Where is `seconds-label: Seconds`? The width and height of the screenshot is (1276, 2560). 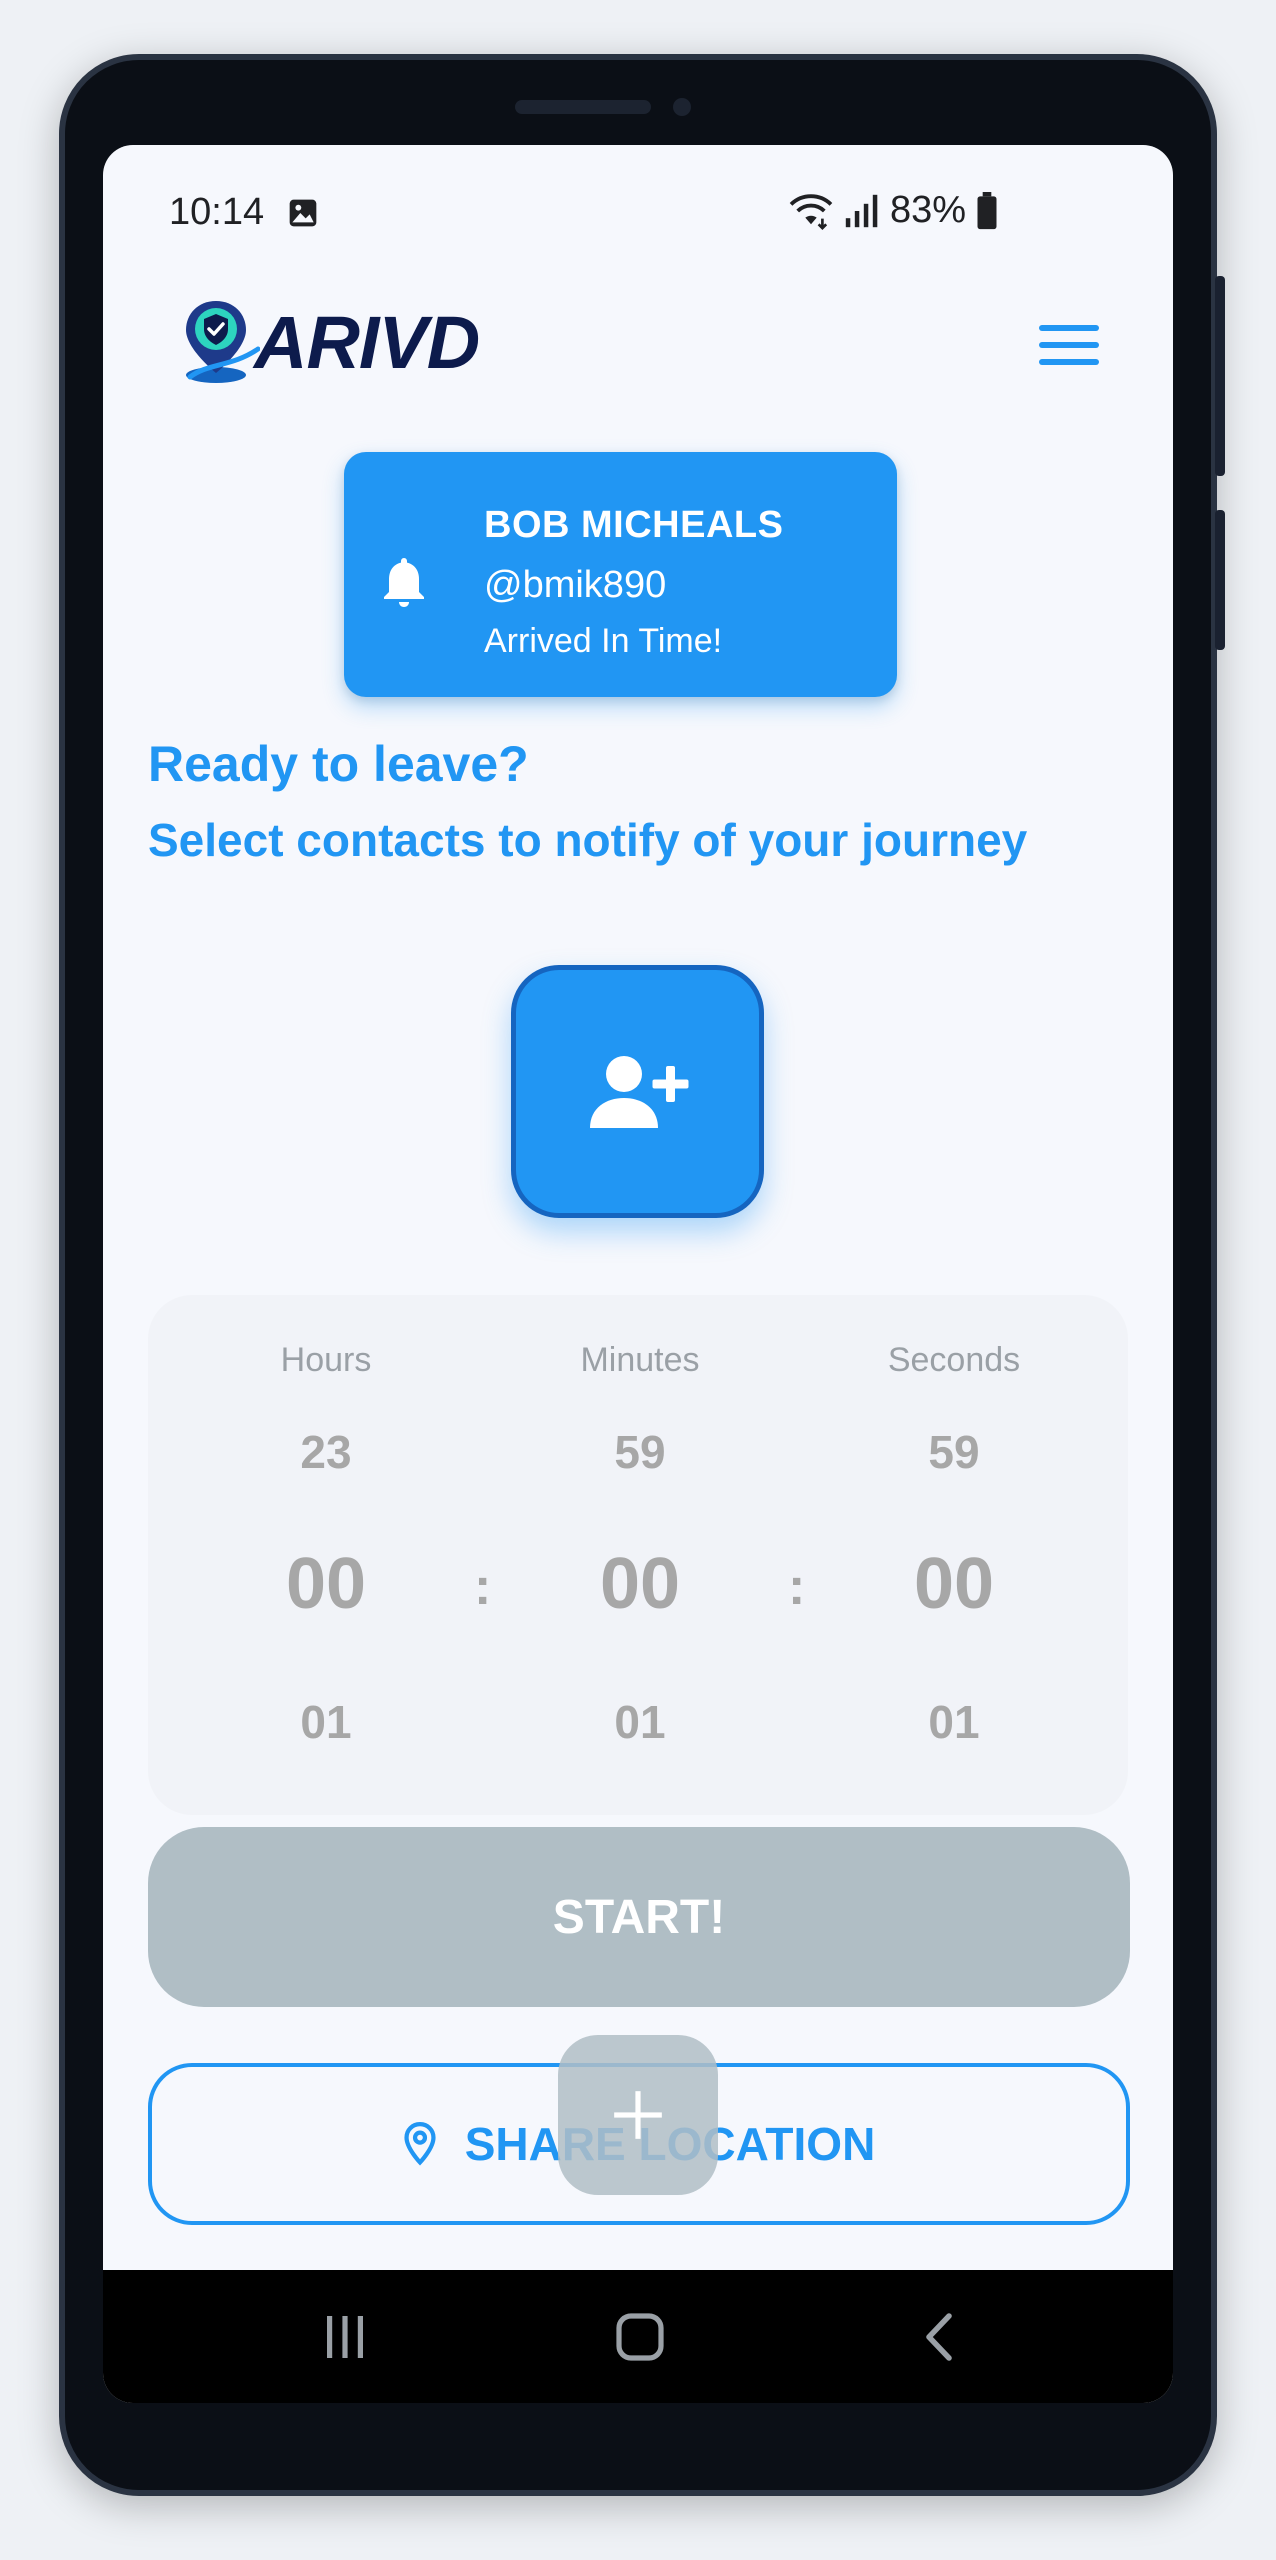
seconds-label: Seconds is located at coordinates (954, 1360).